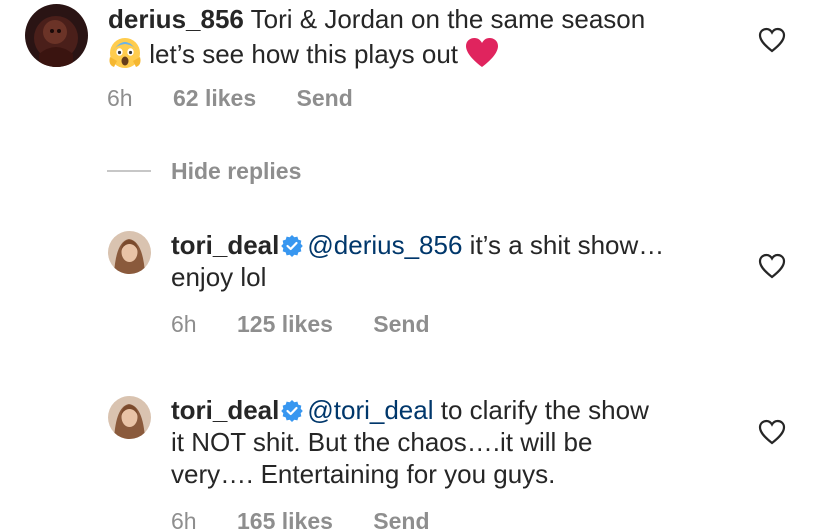 The height and width of the screenshot is (532, 828). What do you see at coordinates (384, 245) in the screenshot?
I see `mention-link: @derius_856` at bounding box center [384, 245].